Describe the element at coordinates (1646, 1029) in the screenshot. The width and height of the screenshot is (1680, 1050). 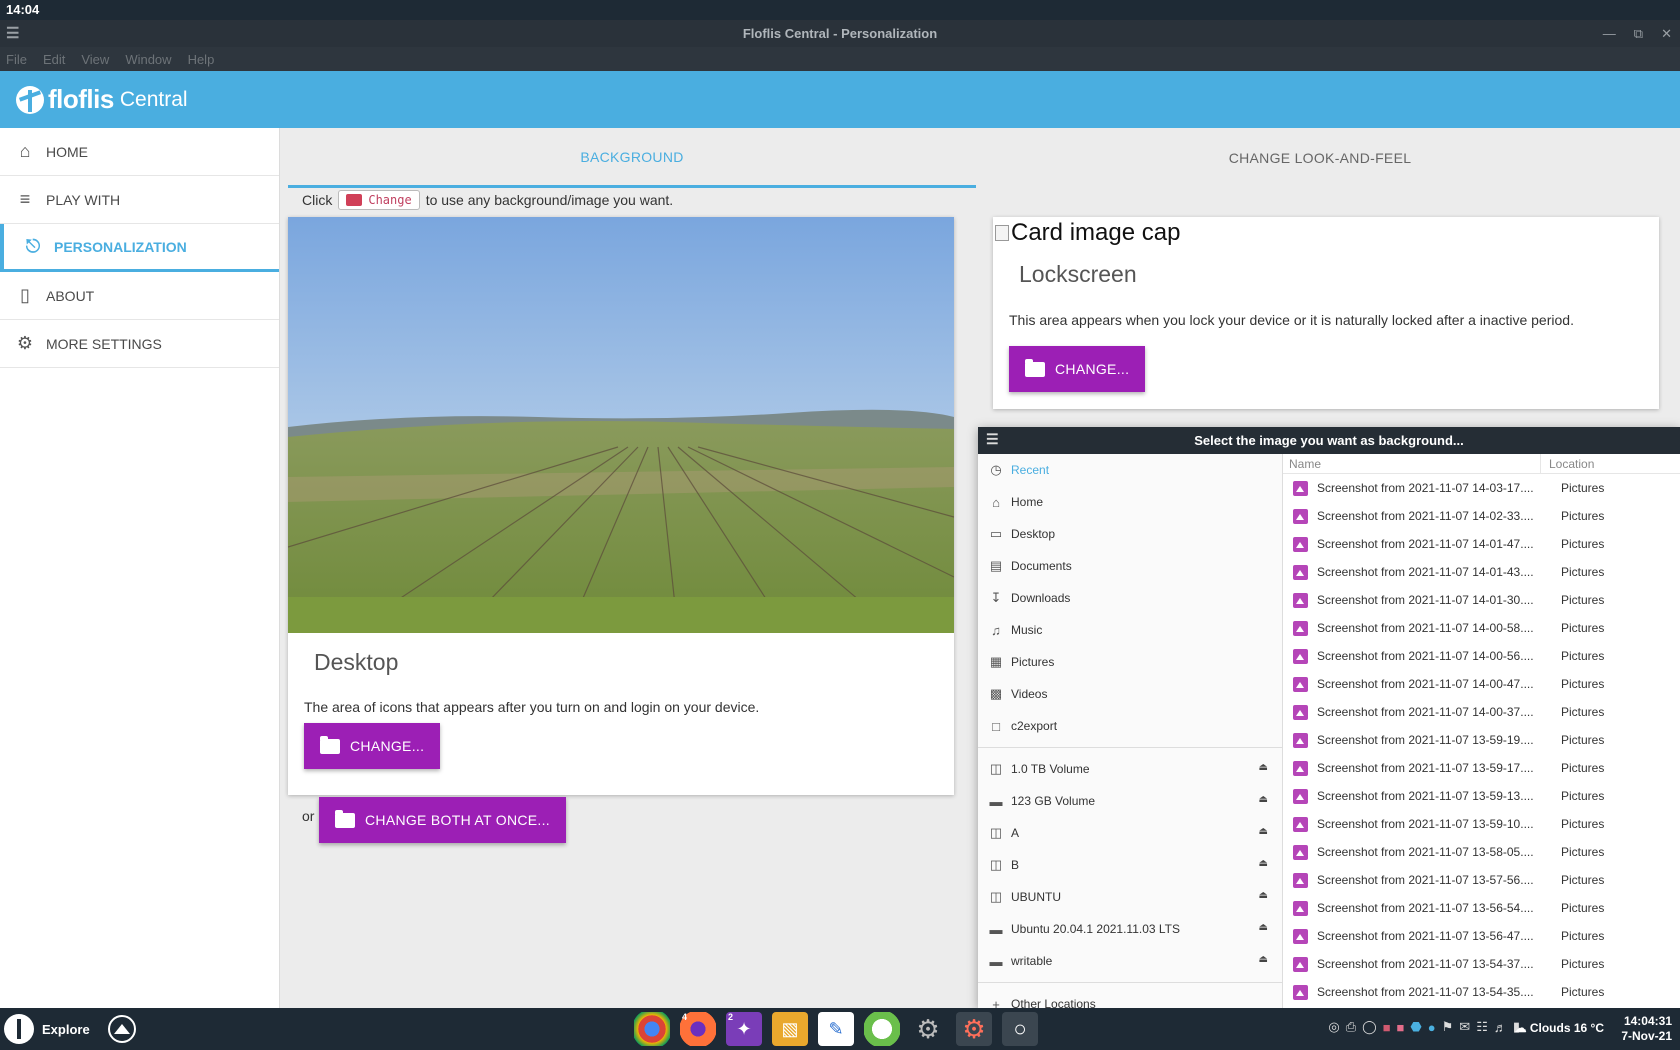
I see `clock: 14:04:31 7-Nov-21` at that location.